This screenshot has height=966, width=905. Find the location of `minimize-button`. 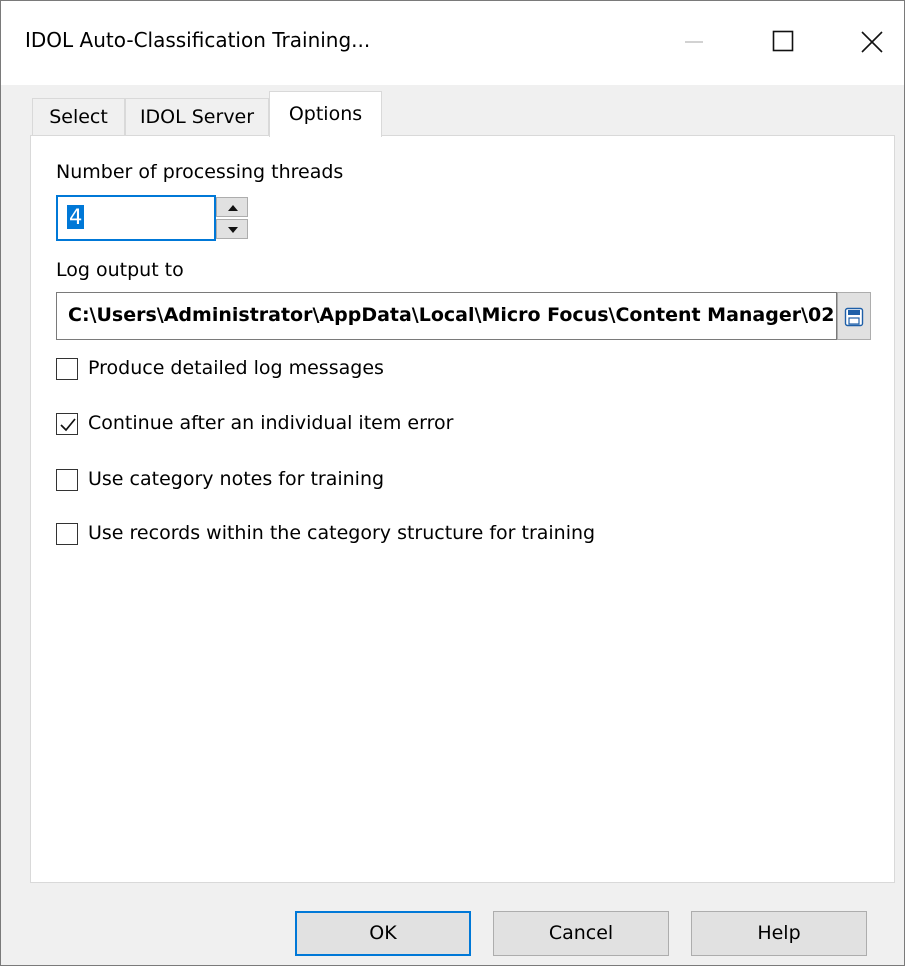

minimize-button is located at coordinates (694, 42).